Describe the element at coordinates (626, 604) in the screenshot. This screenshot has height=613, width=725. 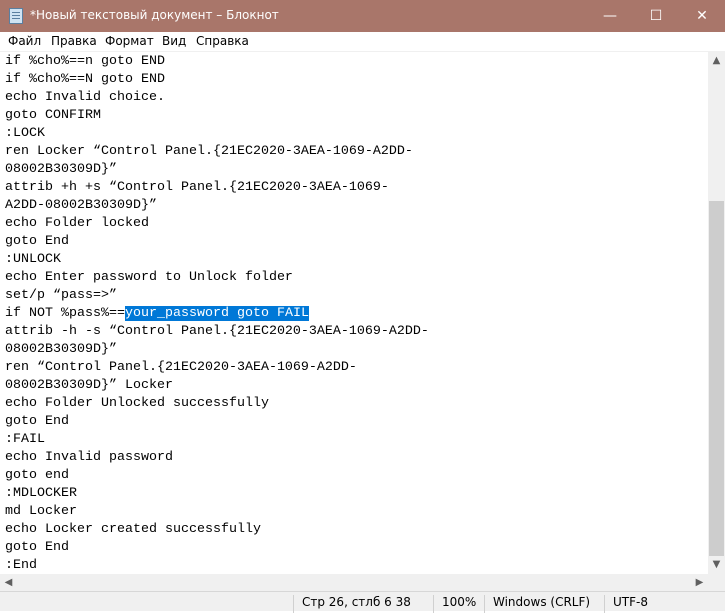
I see `encoding: UTF-8` at that location.